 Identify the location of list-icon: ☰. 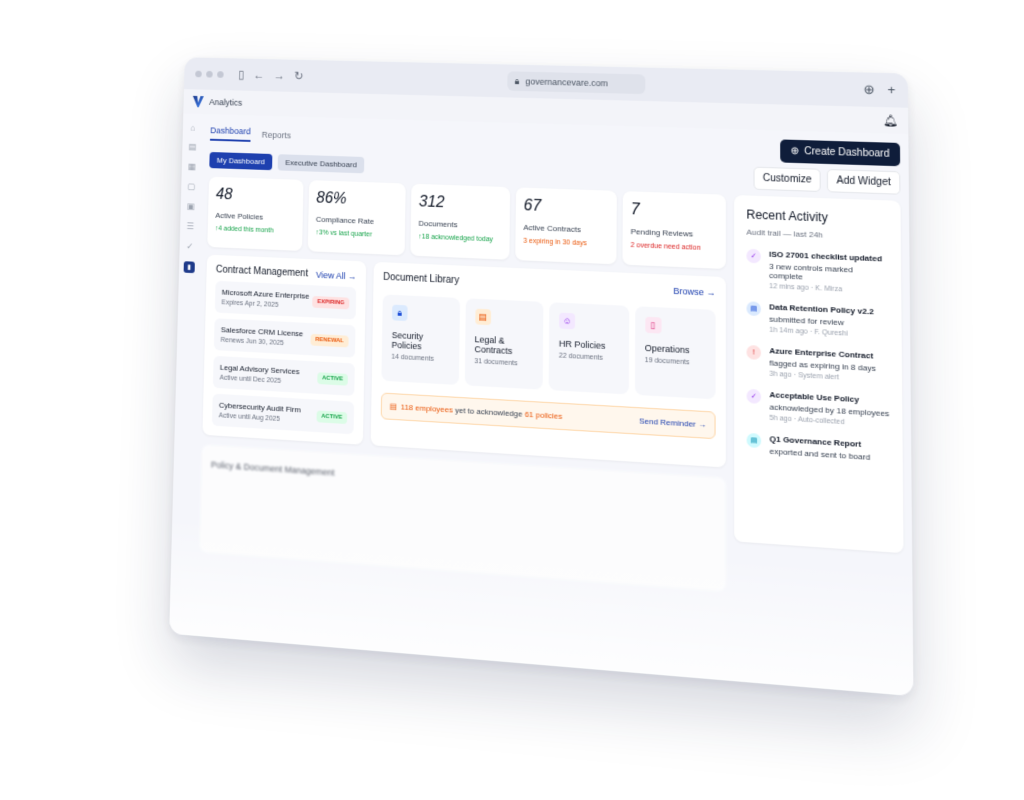
(190, 226).